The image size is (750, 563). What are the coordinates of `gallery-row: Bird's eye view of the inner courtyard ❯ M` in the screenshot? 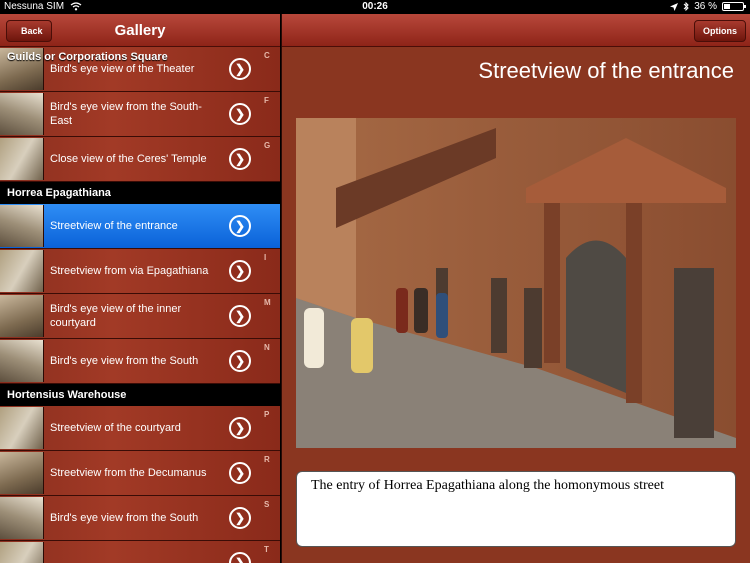 It's located at (140, 316).